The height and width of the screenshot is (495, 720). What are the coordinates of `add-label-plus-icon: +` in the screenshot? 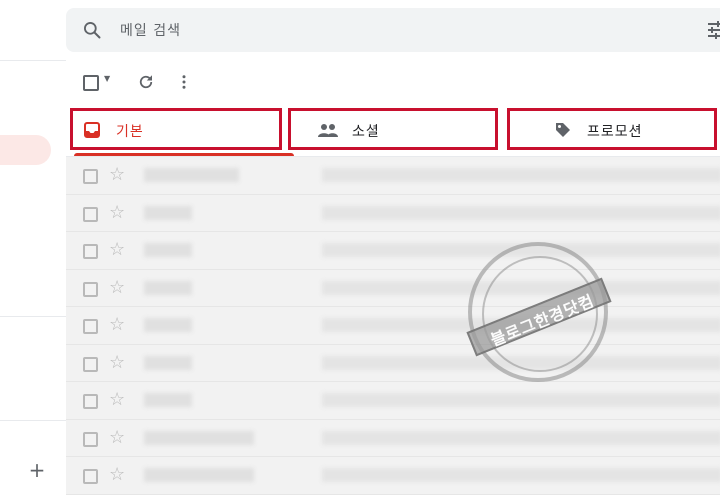 It's located at (37, 470).